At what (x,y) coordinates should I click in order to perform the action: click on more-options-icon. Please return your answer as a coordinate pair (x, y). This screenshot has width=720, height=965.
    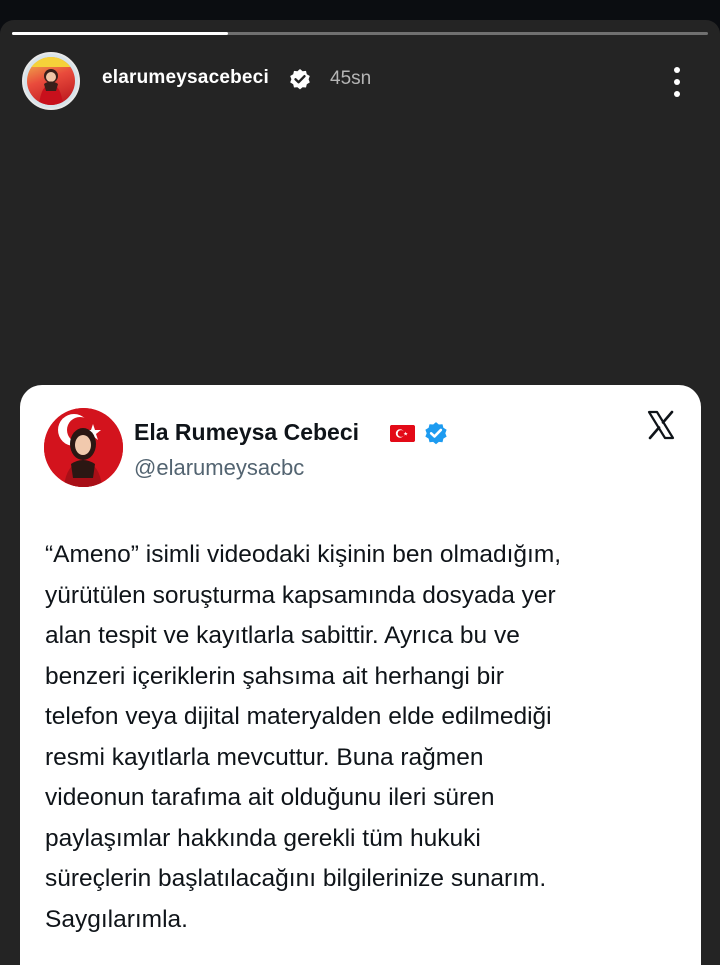
    Looking at the image, I should click on (677, 81).